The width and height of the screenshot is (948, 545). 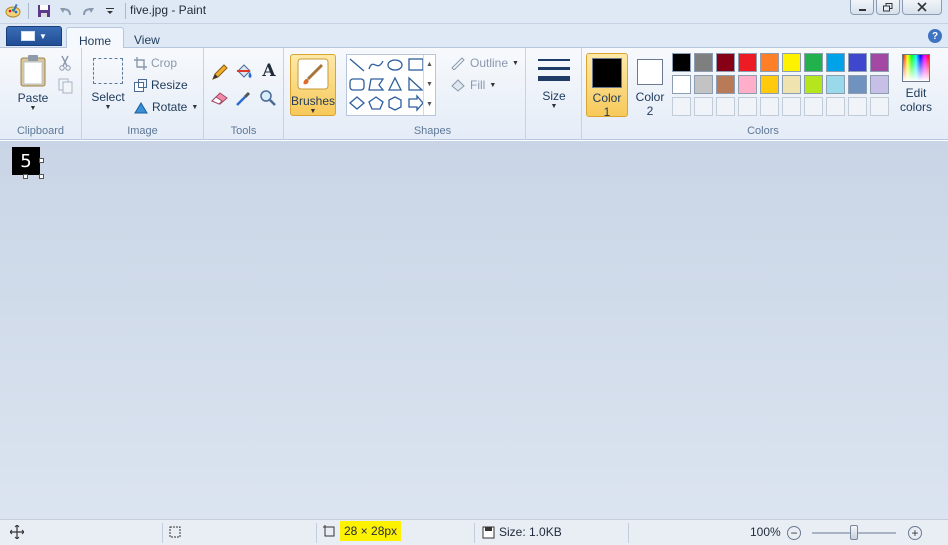 What do you see at coordinates (40, 131) in the screenshot?
I see `clipboard-group-label: Clipboard` at bounding box center [40, 131].